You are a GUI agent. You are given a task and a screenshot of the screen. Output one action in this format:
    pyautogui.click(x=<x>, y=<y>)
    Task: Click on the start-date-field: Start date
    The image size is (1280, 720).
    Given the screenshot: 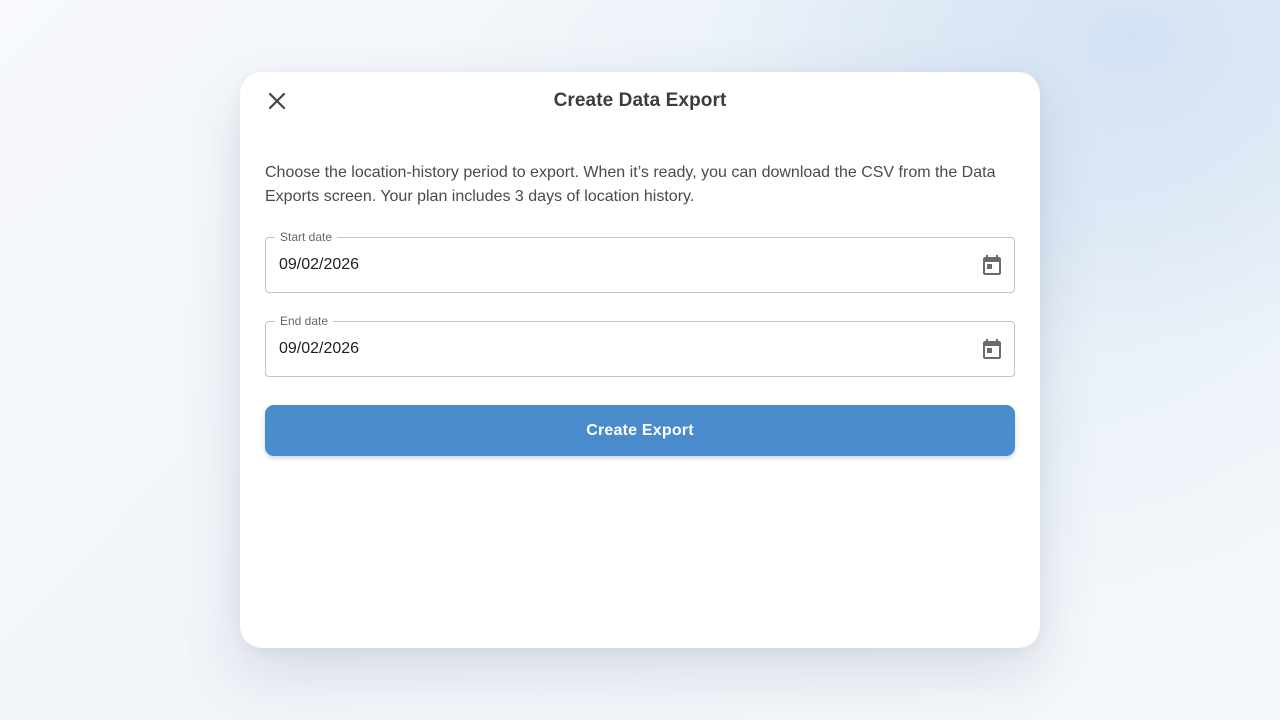 What is the action you would take?
    pyautogui.click(x=640, y=261)
    